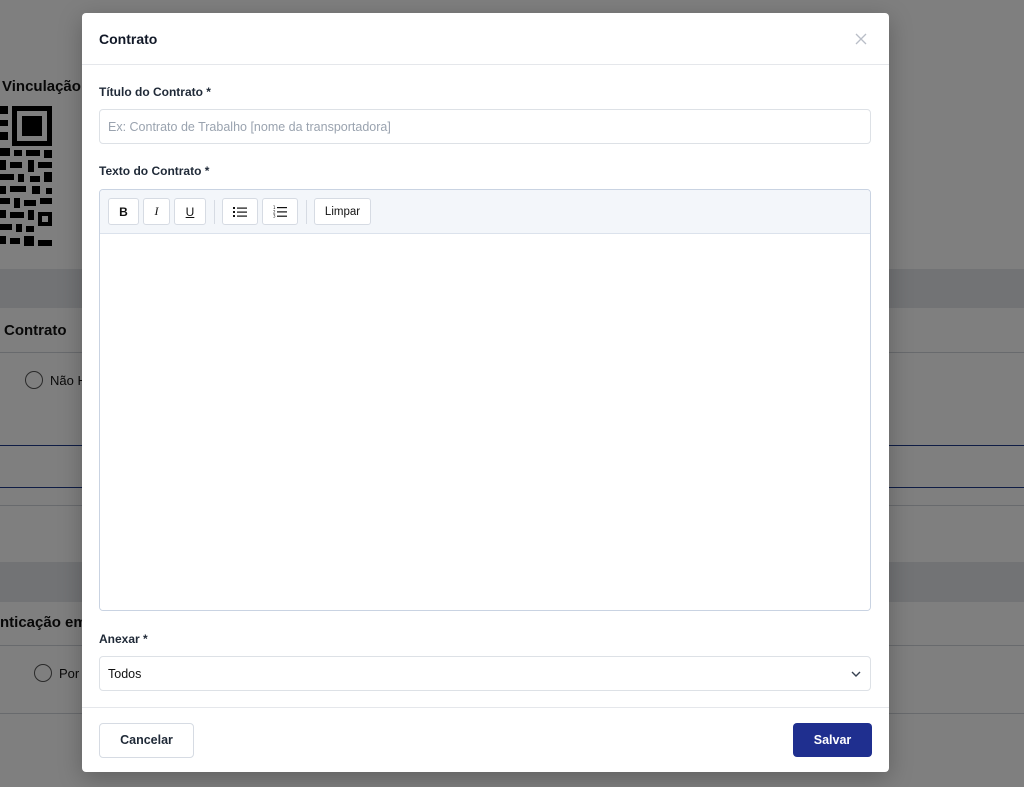  What do you see at coordinates (832, 740) in the screenshot?
I see `save-button: Salvar` at bounding box center [832, 740].